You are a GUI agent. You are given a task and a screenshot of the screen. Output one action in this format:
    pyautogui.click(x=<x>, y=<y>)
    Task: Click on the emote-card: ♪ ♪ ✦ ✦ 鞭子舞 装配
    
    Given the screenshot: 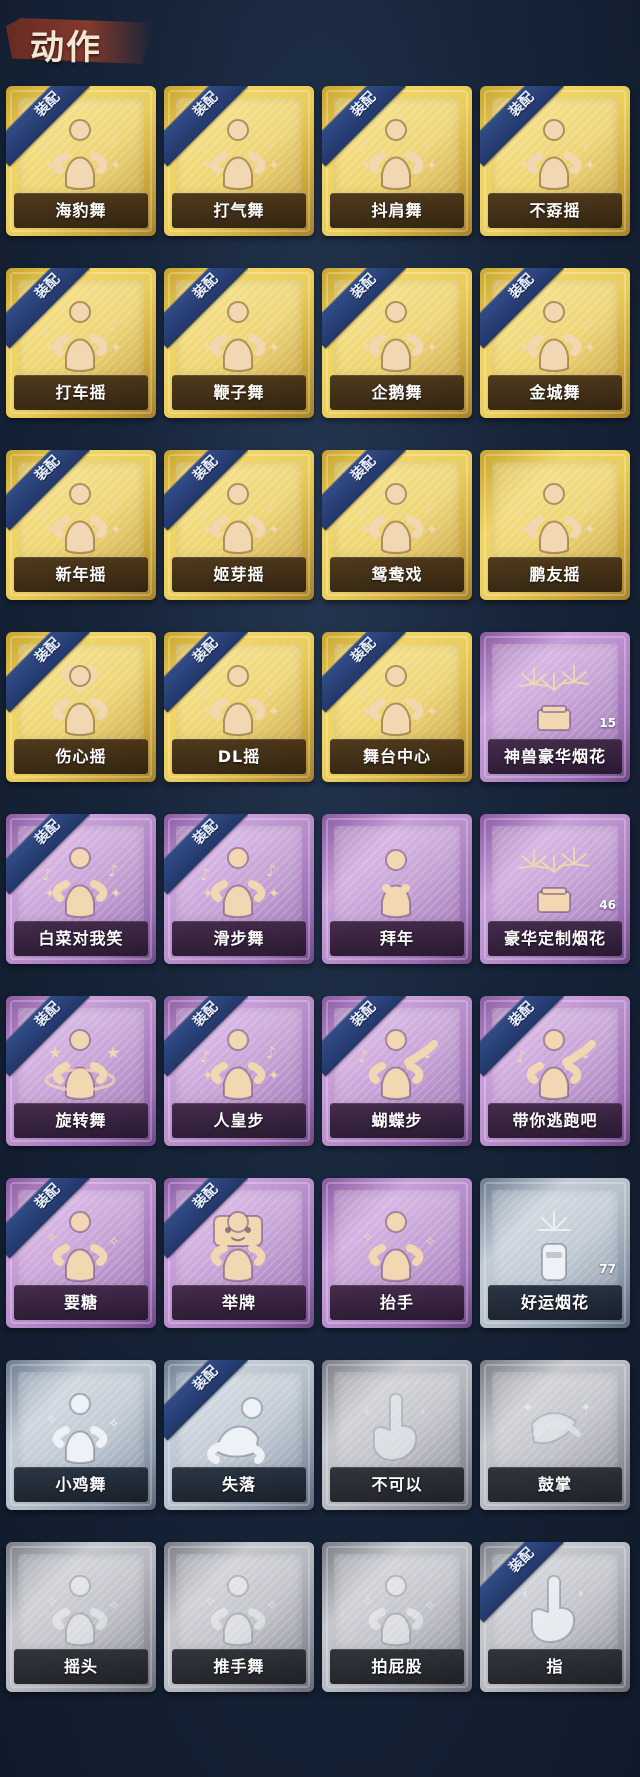 What is the action you would take?
    pyautogui.click(x=239, y=343)
    